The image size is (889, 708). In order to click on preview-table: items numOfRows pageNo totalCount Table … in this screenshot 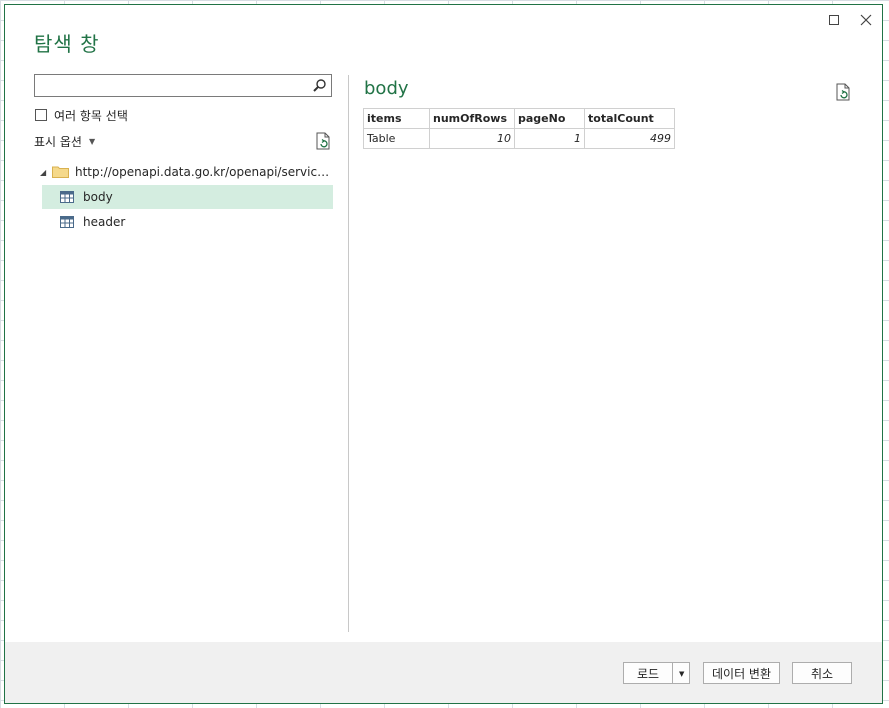, I will do `click(519, 128)`.